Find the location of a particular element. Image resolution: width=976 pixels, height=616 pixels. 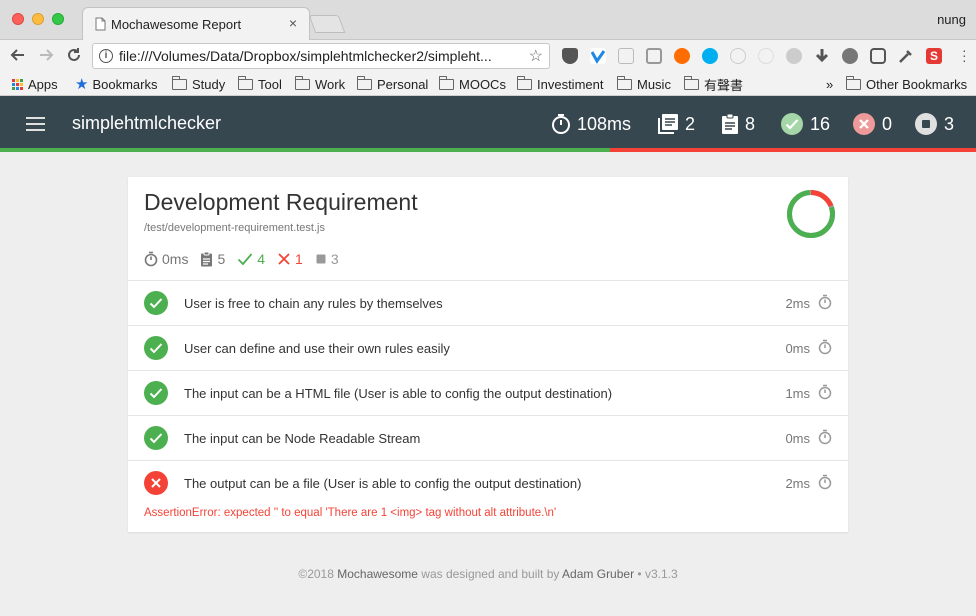

new-tab-button is located at coordinates (327, 24).